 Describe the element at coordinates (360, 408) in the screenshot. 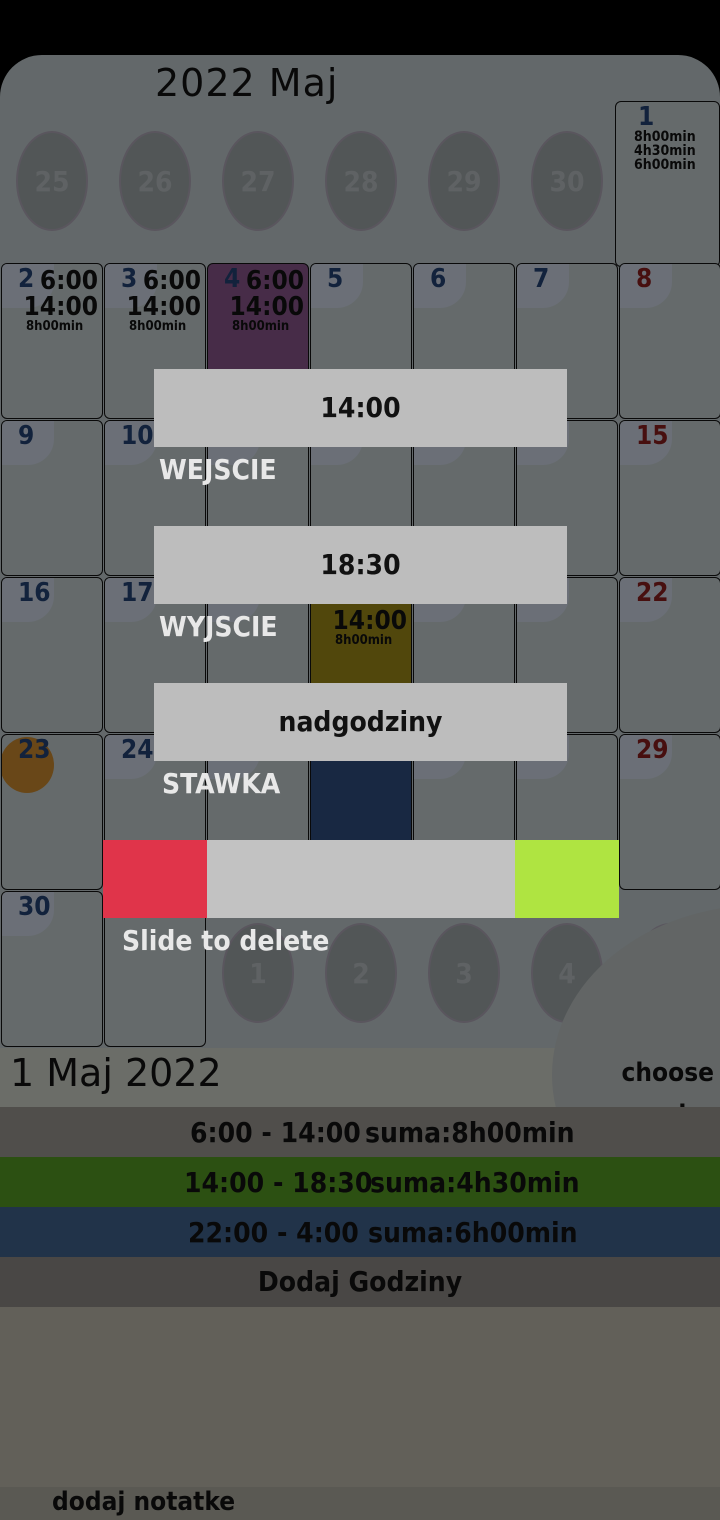

I see `entry-time-field: 14:00` at that location.